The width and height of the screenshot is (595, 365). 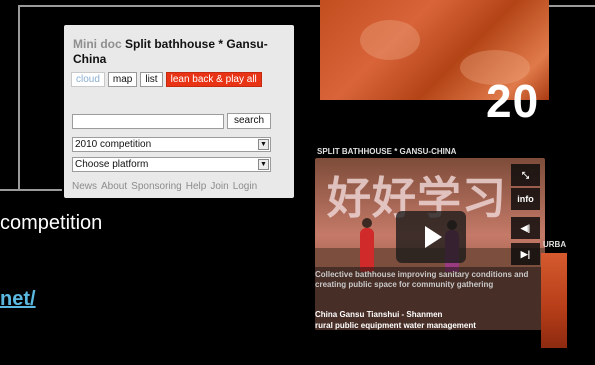 I want to click on project-location: China Gansu Tianshui - Shanmen, so click(x=379, y=314).